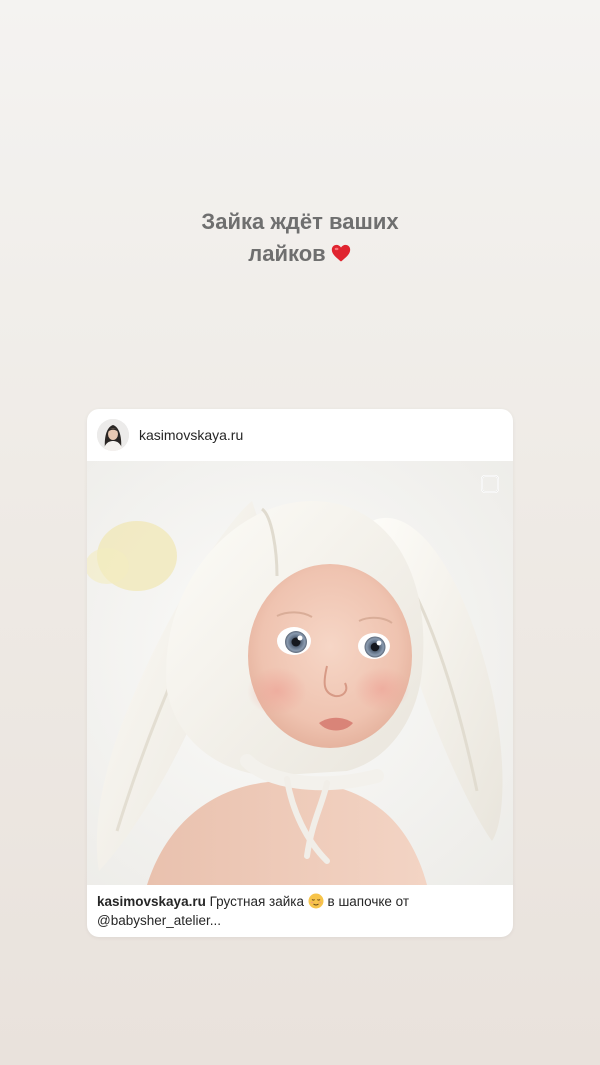 The height and width of the screenshot is (1065, 600). I want to click on caption-username: kasimovskaya.ru, so click(151, 901).